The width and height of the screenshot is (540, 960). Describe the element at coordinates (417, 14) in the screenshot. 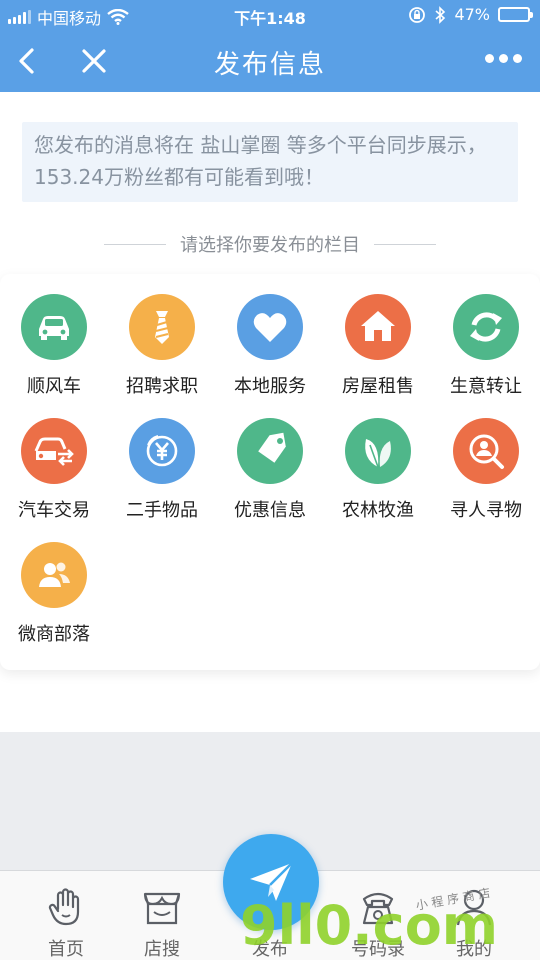

I see `rotation-lock-icon` at that location.